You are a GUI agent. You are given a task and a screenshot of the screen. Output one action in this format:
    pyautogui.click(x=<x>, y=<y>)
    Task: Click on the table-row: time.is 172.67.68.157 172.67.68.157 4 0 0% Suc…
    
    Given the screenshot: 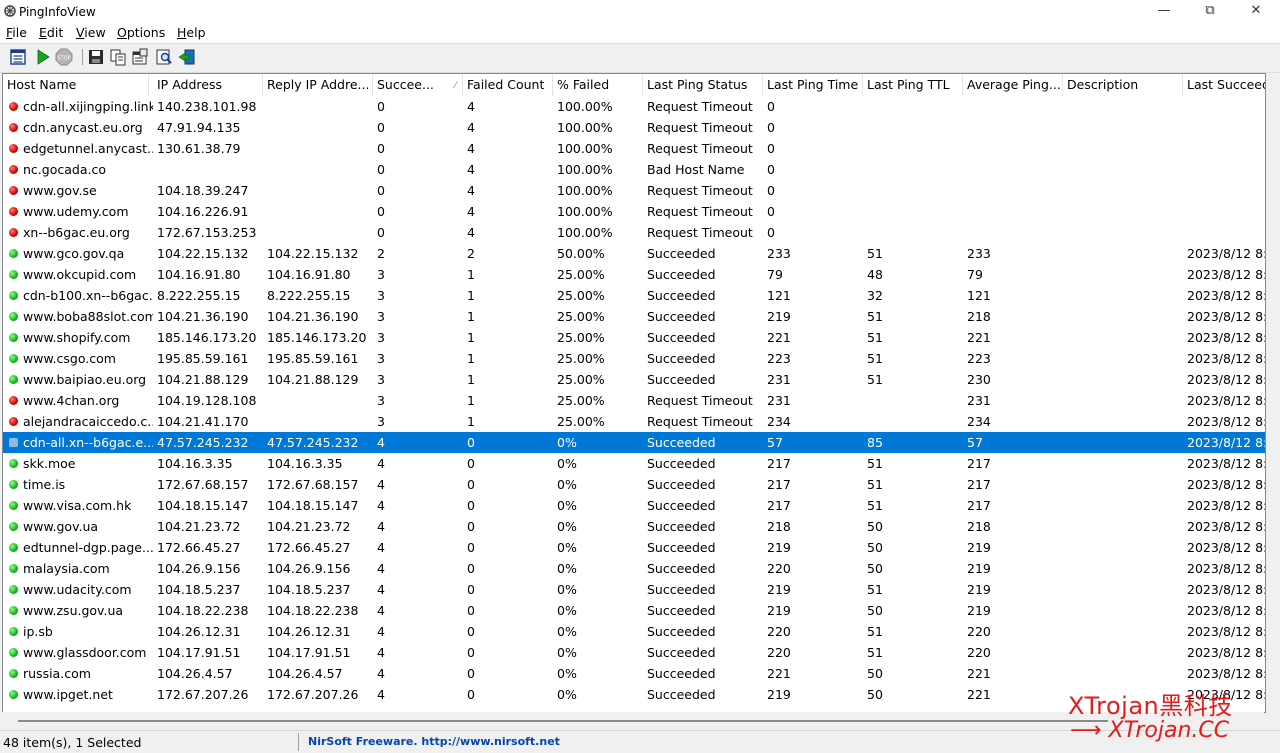 What is the action you would take?
    pyautogui.click(x=634, y=484)
    